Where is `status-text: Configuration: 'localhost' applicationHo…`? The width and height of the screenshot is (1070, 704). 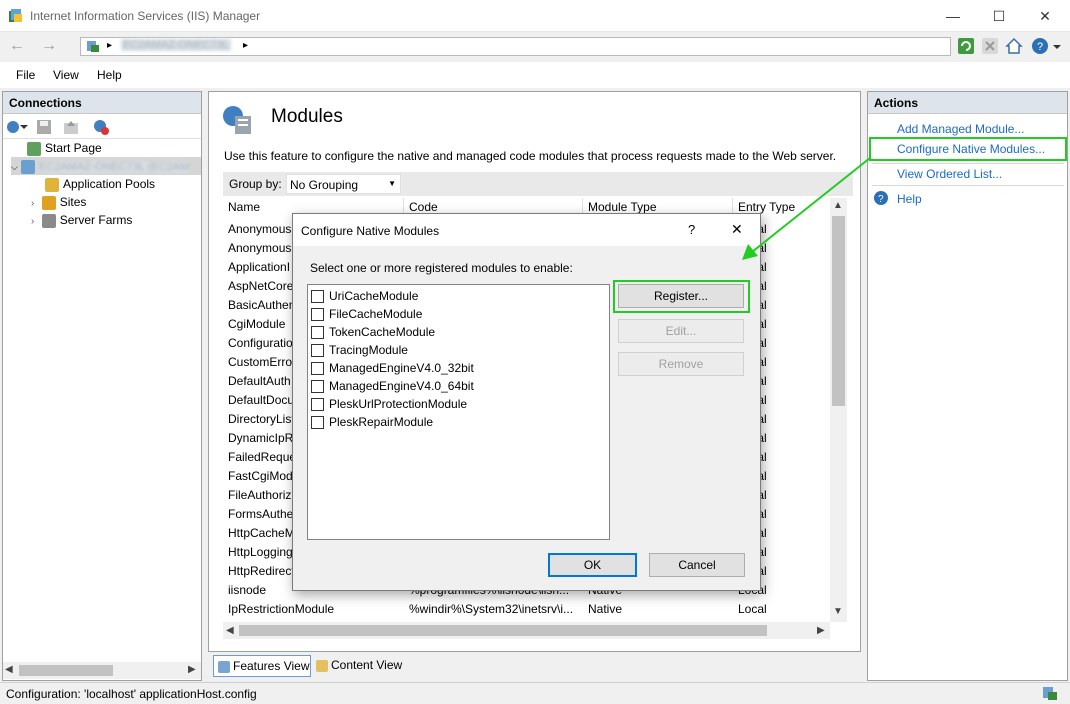 status-text: Configuration: 'localhost' applicationHo… is located at coordinates (131, 694).